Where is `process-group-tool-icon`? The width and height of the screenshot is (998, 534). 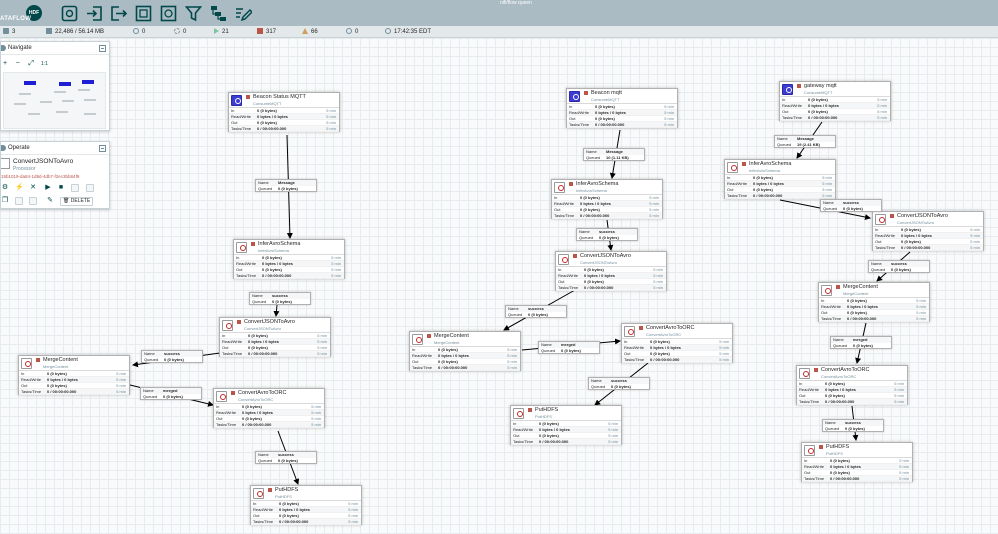
process-group-tool-icon is located at coordinates (143, 13).